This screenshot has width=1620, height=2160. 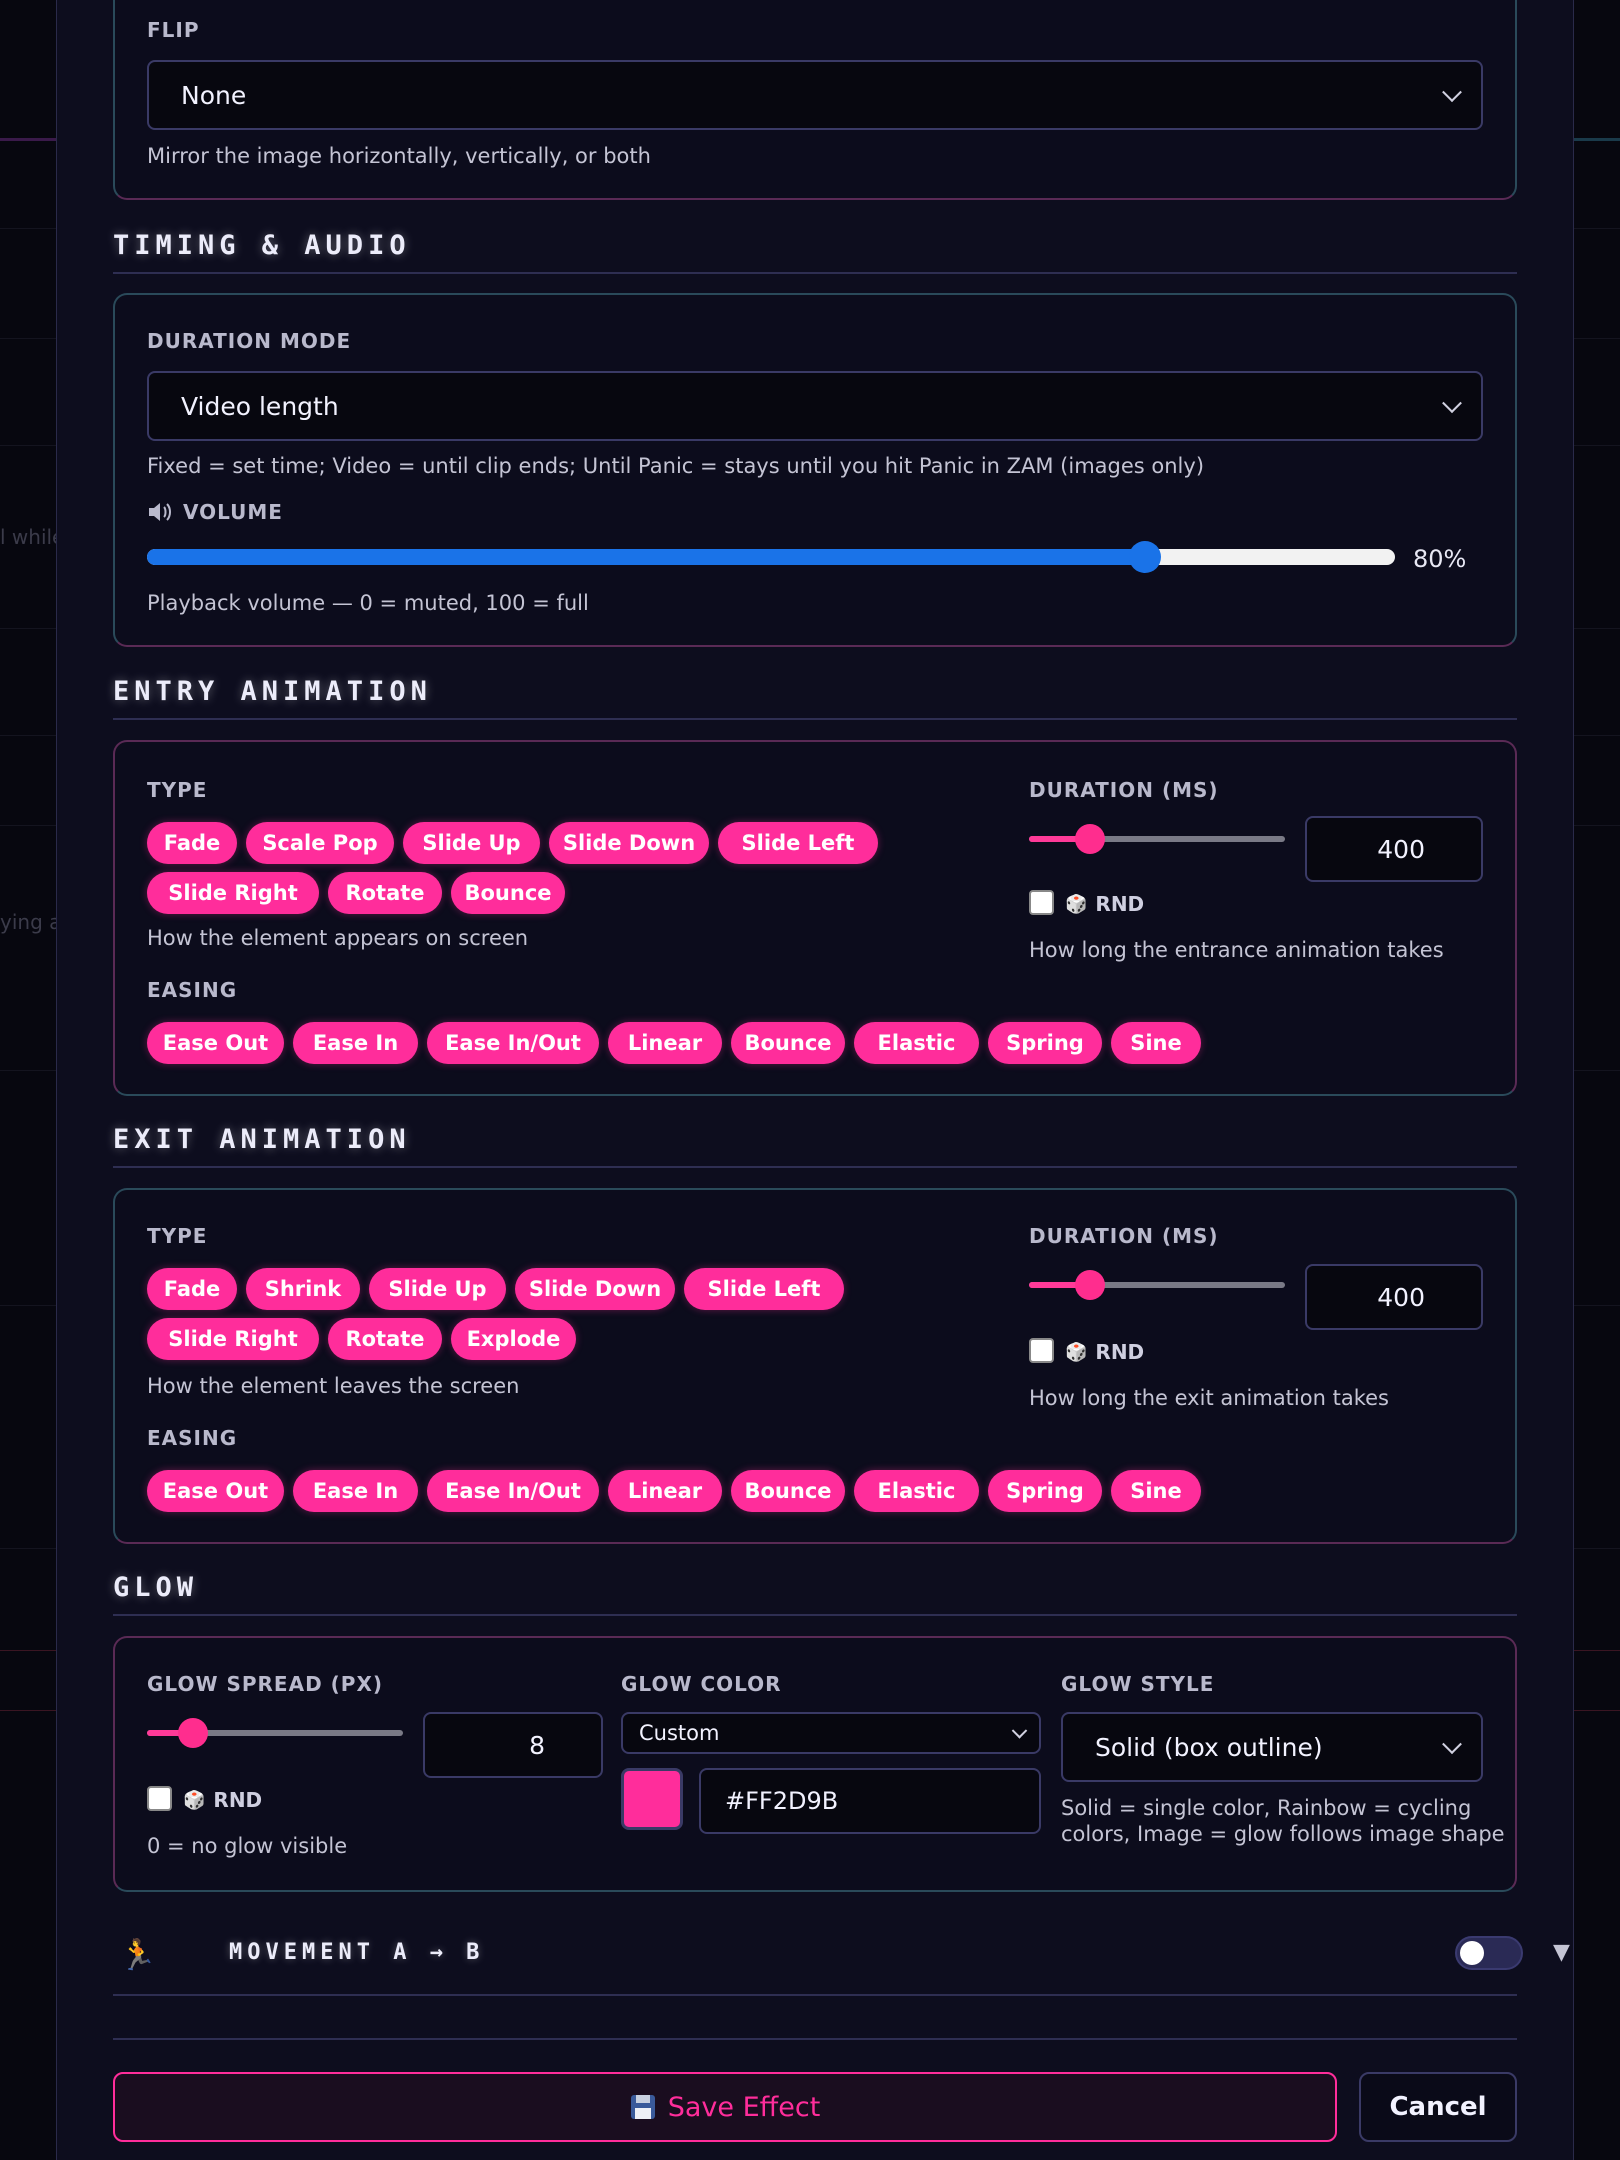 I want to click on entry-easing-chip: Ease In, so click(x=355, y=1043).